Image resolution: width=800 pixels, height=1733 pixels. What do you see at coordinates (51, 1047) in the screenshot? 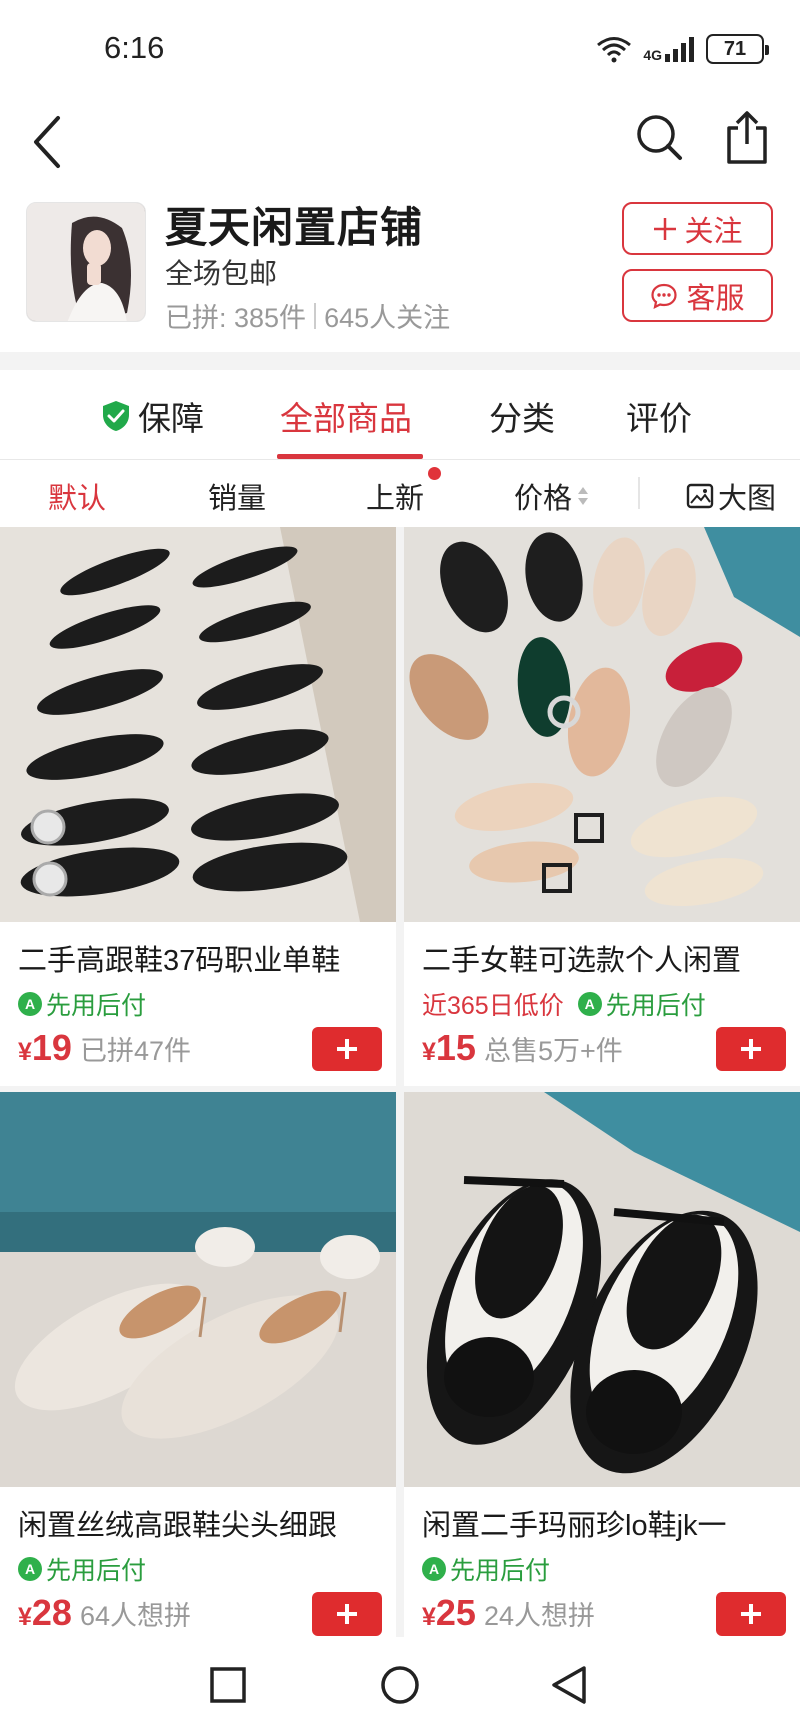
I see `product-price: 19` at bounding box center [51, 1047].